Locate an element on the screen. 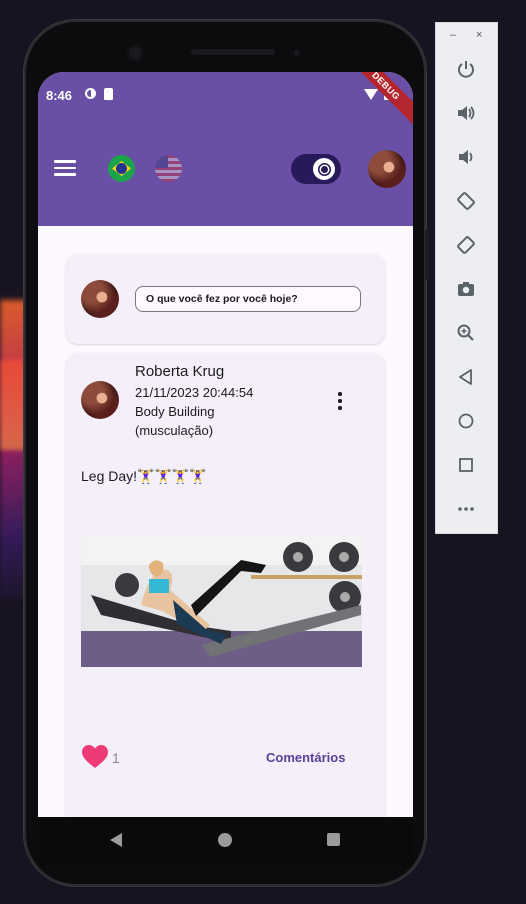 This screenshot has width=526, height=904. home-icon is located at coordinates (466, 421).